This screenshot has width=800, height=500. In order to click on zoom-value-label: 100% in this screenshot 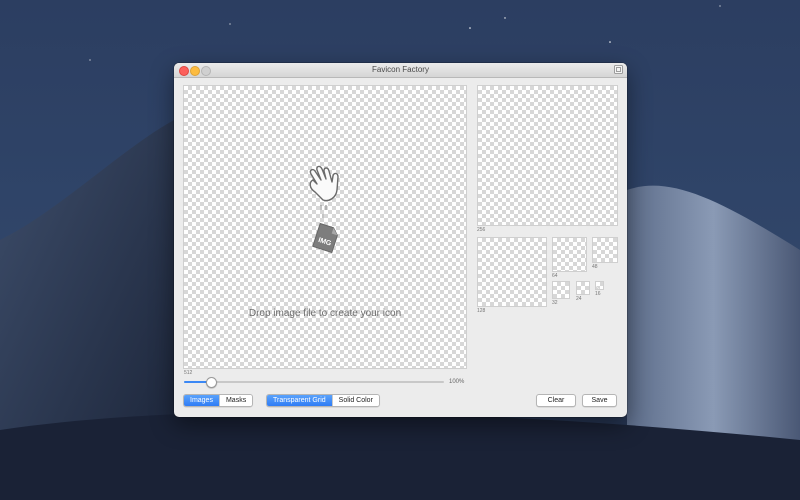, I will do `click(457, 382)`.